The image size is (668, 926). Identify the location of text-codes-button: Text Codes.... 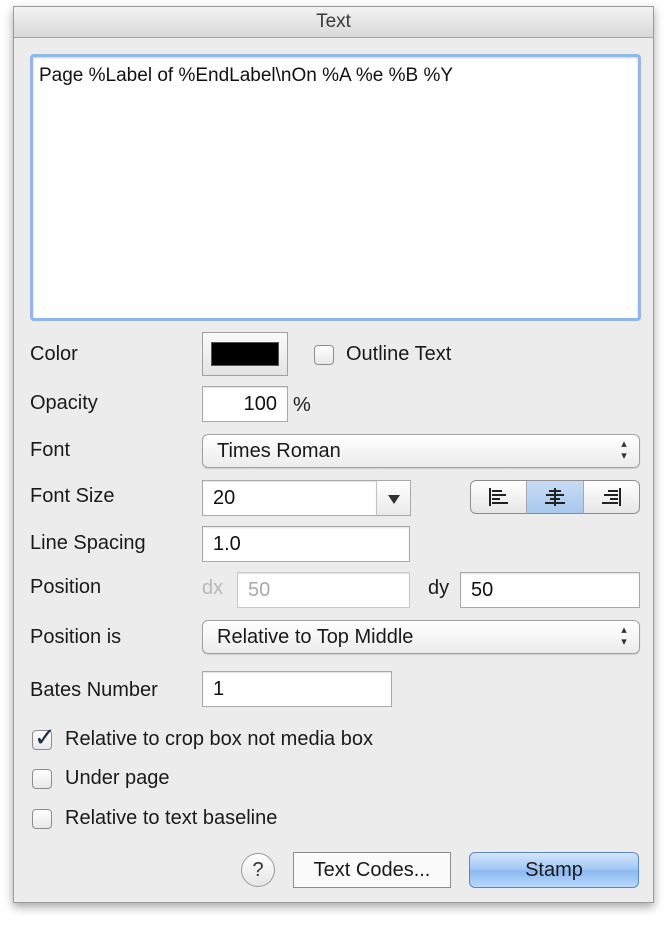
(372, 870).